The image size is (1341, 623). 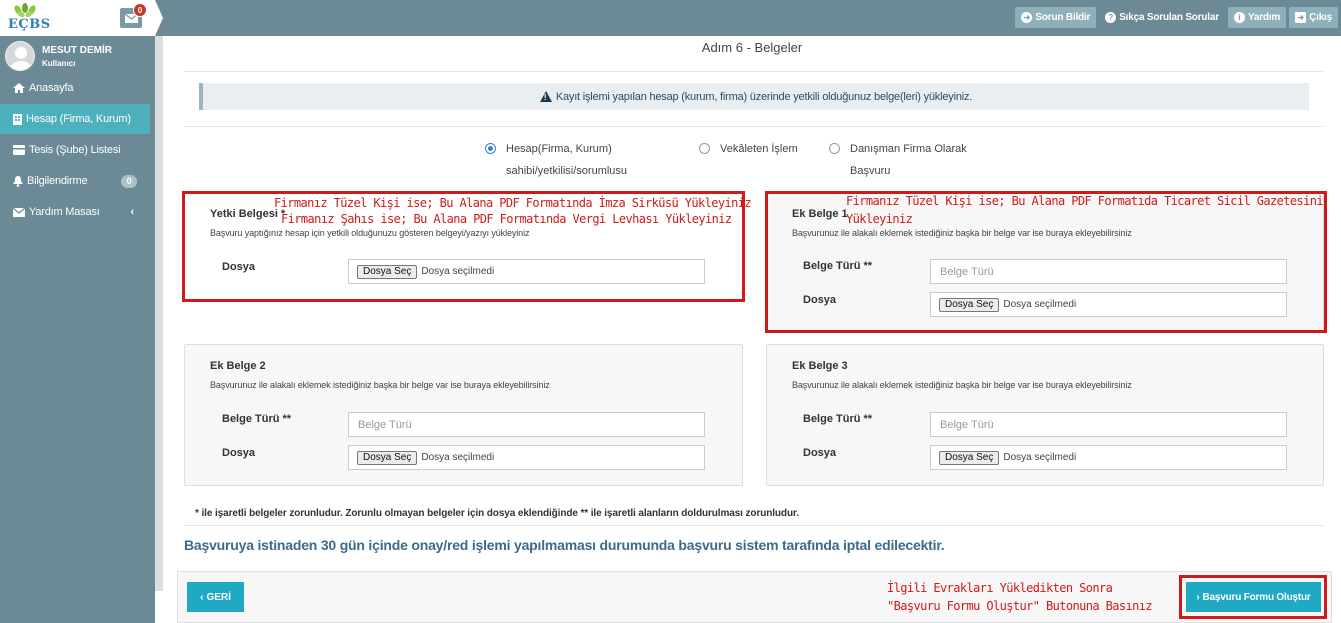 What do you see at coordinates (20, 56) in the screenshot?
I see `avatar` at bounding box center [20, 56].